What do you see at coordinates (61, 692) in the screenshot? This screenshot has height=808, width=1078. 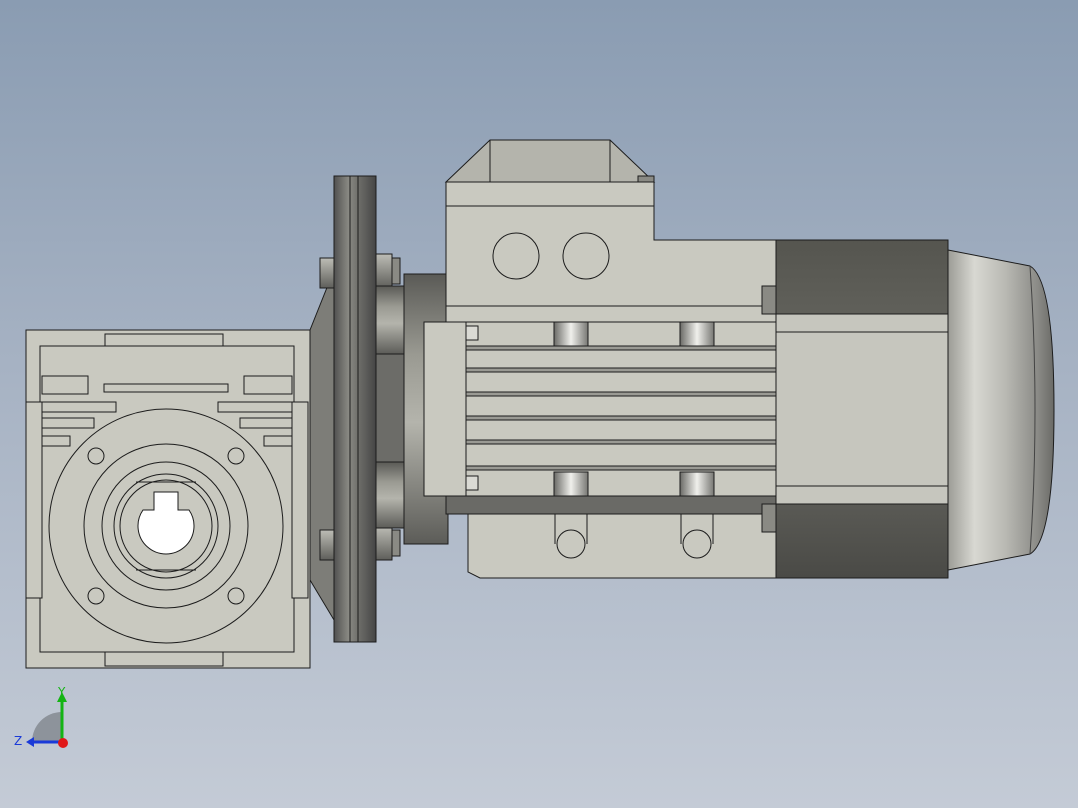 I see `y-axis-label: Y` at bounding box center [61, 692].